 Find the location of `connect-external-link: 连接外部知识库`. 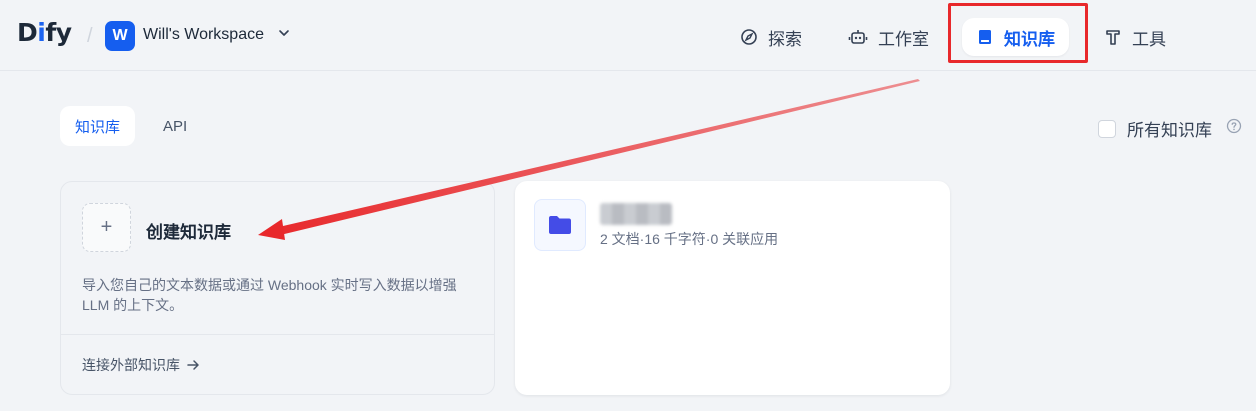

connect-external-link: 连接外部知识库 is located at coordinates (141, 365).